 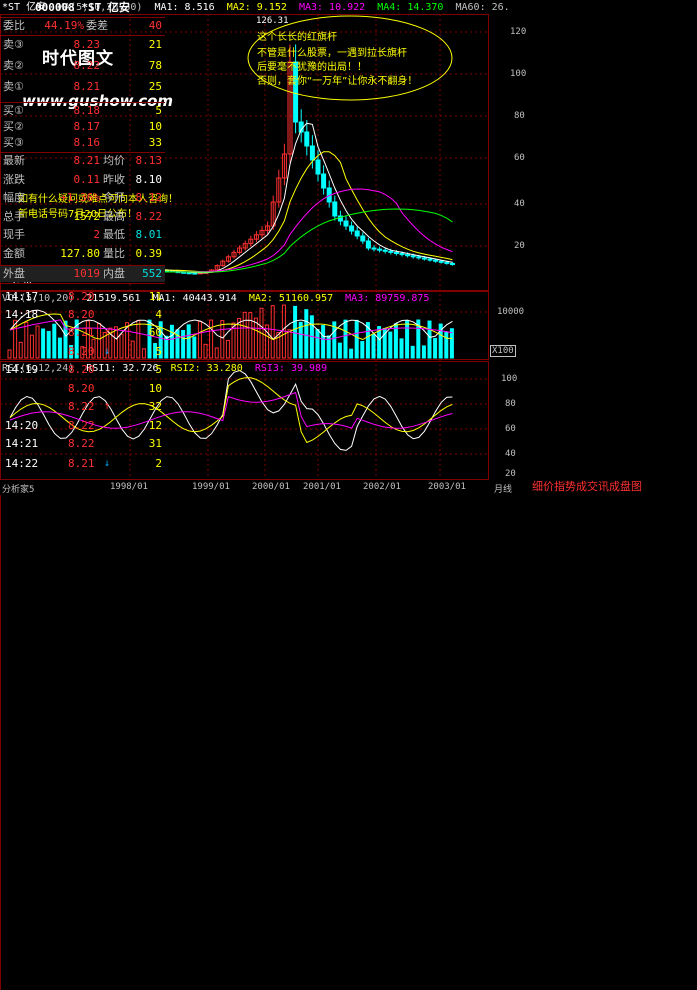 What do you see at coordinates (81, 463) in the screenshot?
I see `tick-price: 8.21` at bounding box center [81, 463].